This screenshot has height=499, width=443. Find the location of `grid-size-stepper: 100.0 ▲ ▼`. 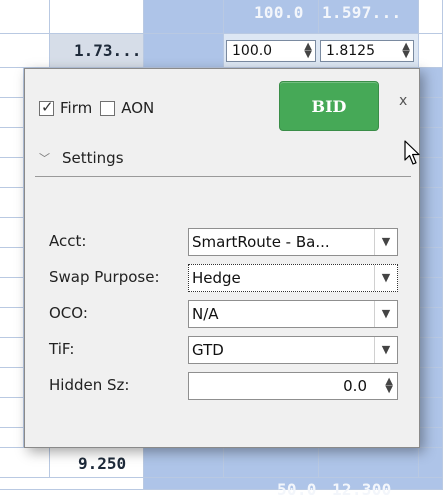

grid-size-stepper: 100.0 ▲ ▼ is located at coordinates (271, 51).